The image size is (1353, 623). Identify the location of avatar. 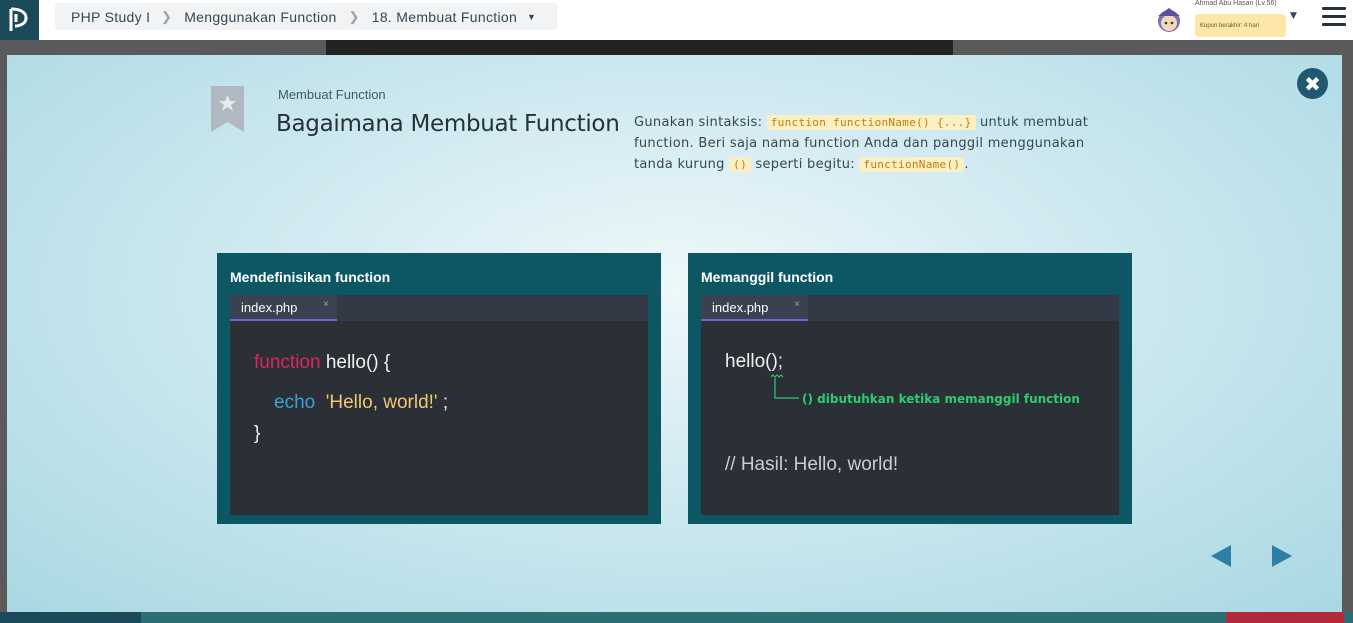
(1169, 20).